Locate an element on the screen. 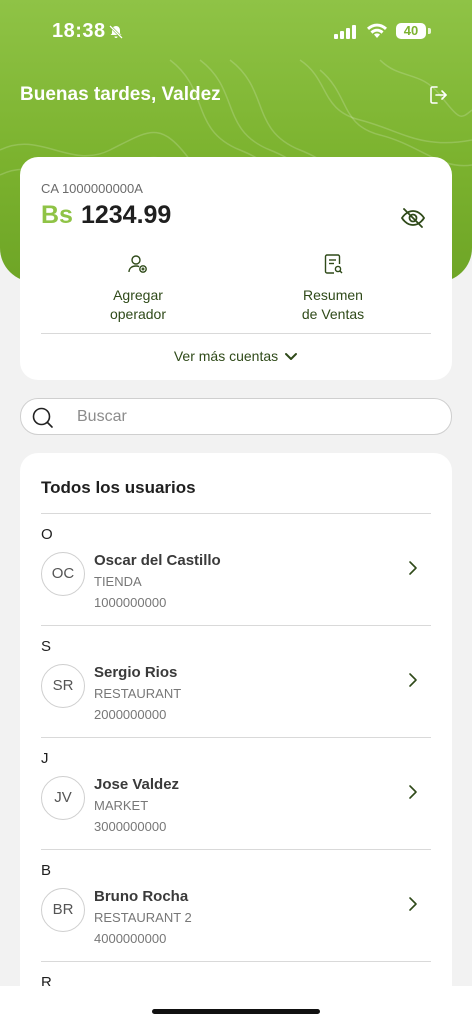 This screenshot has width=472, height=1024. hide-balance-icon is located at coordinates (413, 220).